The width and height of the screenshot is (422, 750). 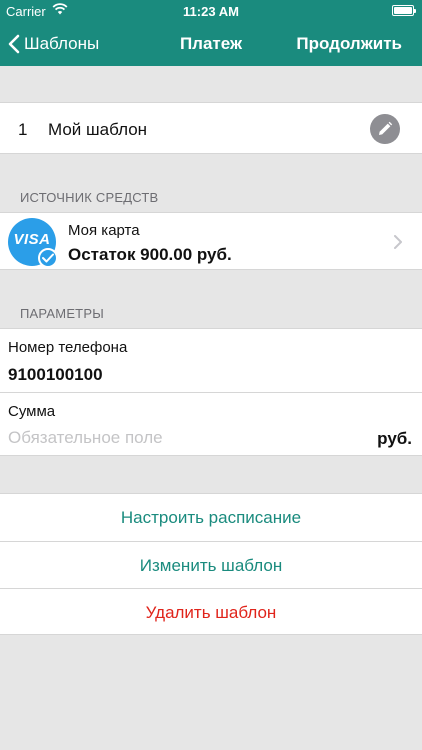 What do you see at coordinates (211, 241) in the screenshot?
I see `payment-card-row: VISA Моя карта Остаток 900.00 руб.` at bounding box center [211, 241].